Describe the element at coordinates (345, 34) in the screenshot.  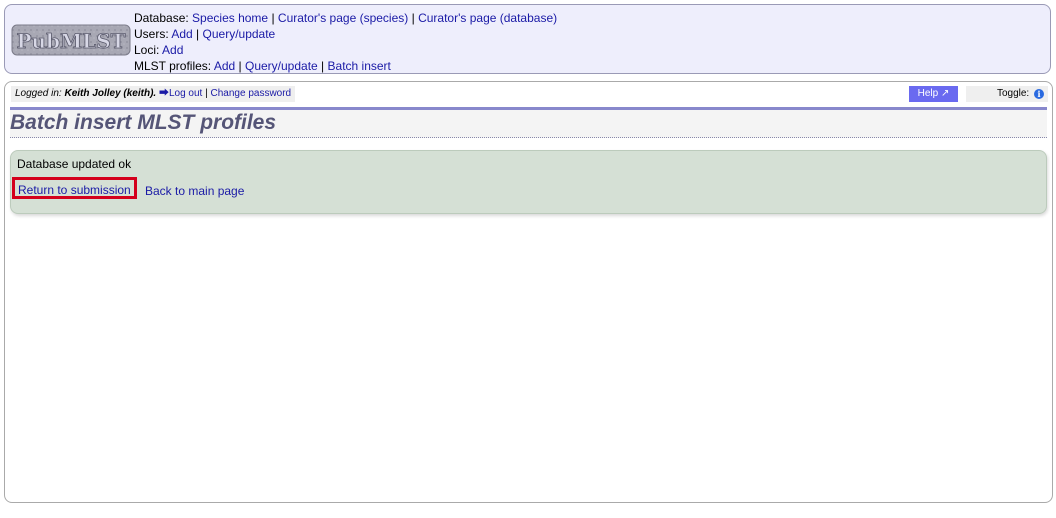
I see `users-row: Users: Add | Query/update` at that location.